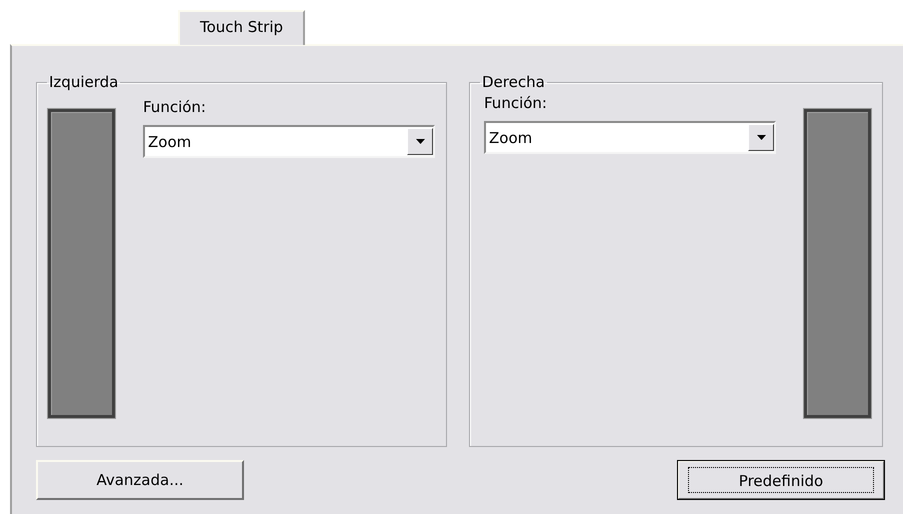  I want to click on group-title: Izquierda, so click(84, 82).